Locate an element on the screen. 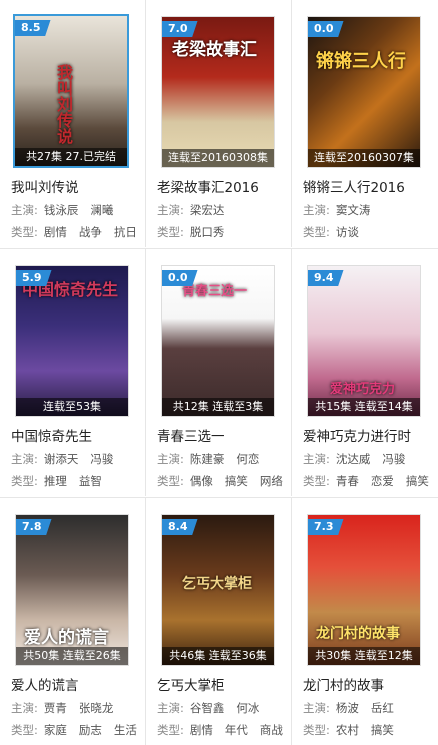 This screenshot has height=745, width=438. video-title: 锵锵三人行2016 is located at coordinates (354, 186).